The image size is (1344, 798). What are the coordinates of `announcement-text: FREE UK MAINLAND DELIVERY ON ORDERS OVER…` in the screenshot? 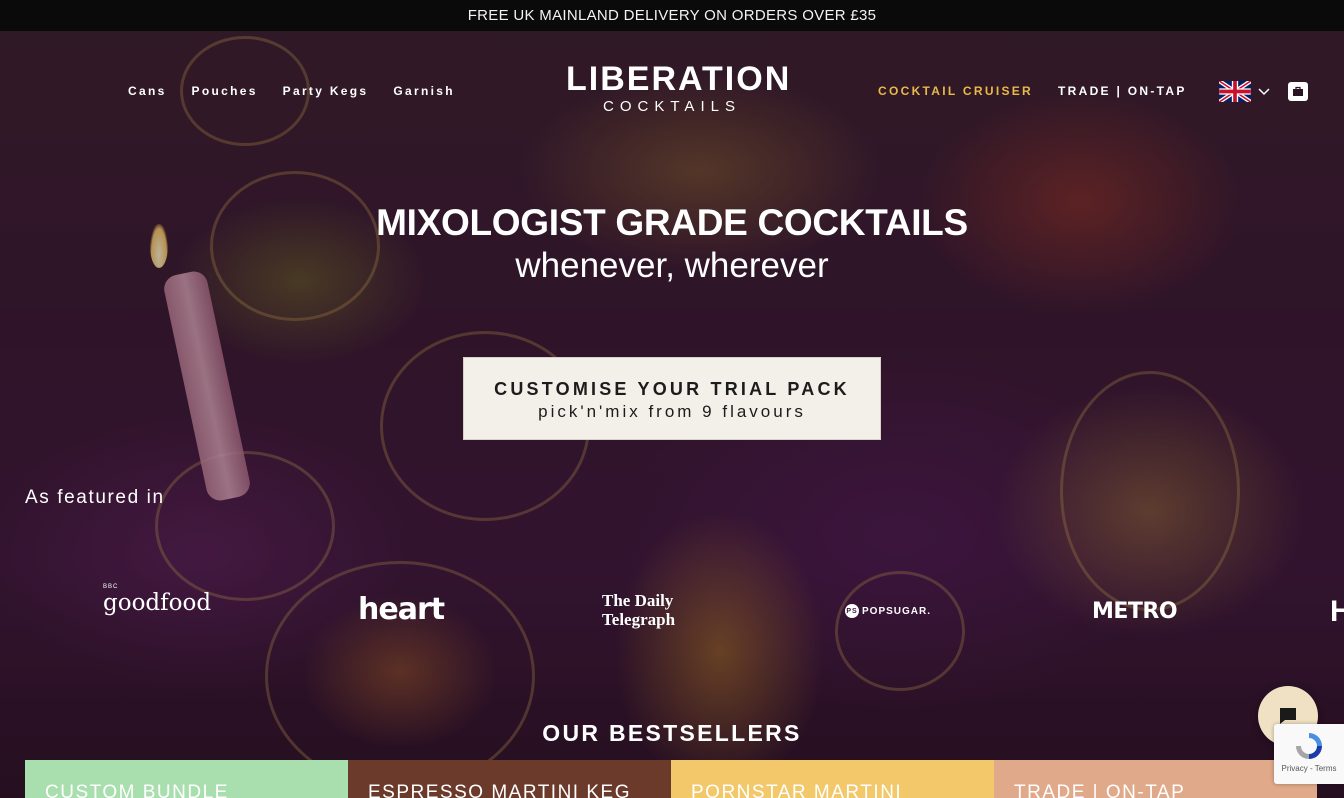 It's located at (672, 15).